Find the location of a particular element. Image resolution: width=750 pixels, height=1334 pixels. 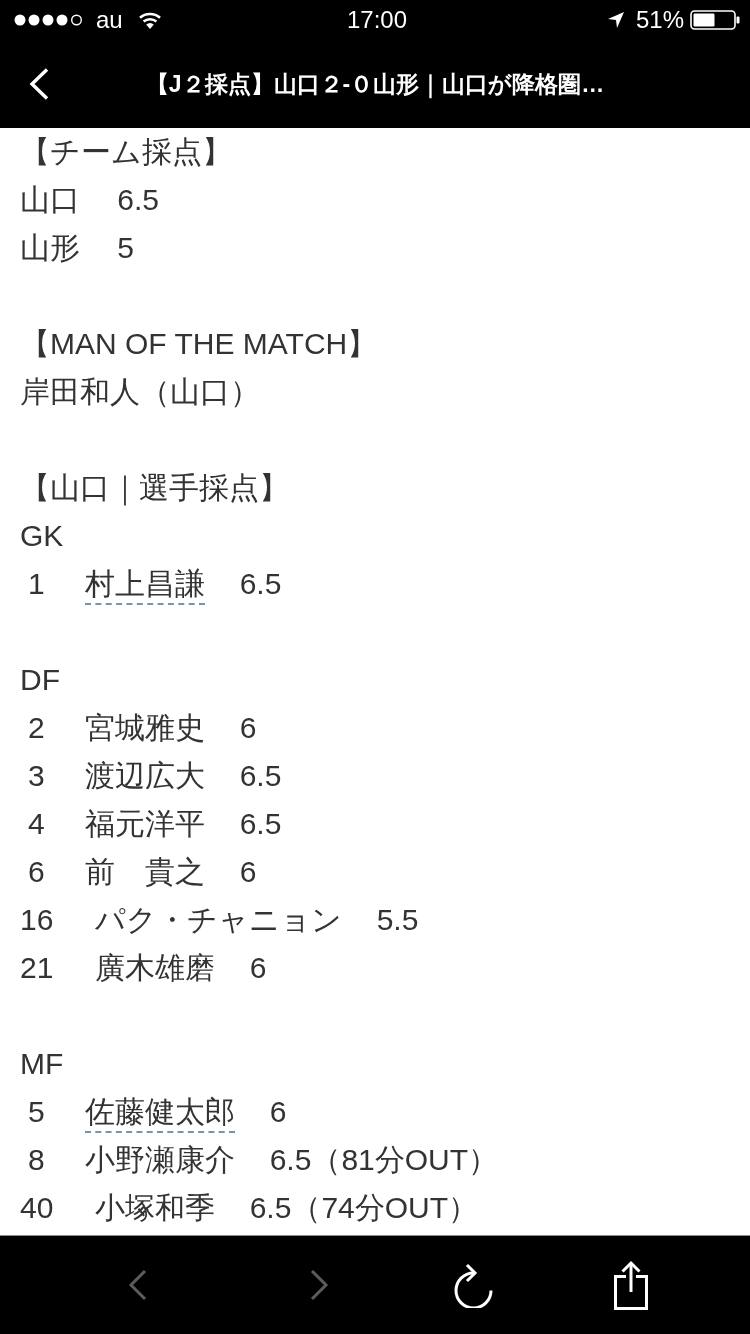

position-label: DF is located at coordinates (40, 680).